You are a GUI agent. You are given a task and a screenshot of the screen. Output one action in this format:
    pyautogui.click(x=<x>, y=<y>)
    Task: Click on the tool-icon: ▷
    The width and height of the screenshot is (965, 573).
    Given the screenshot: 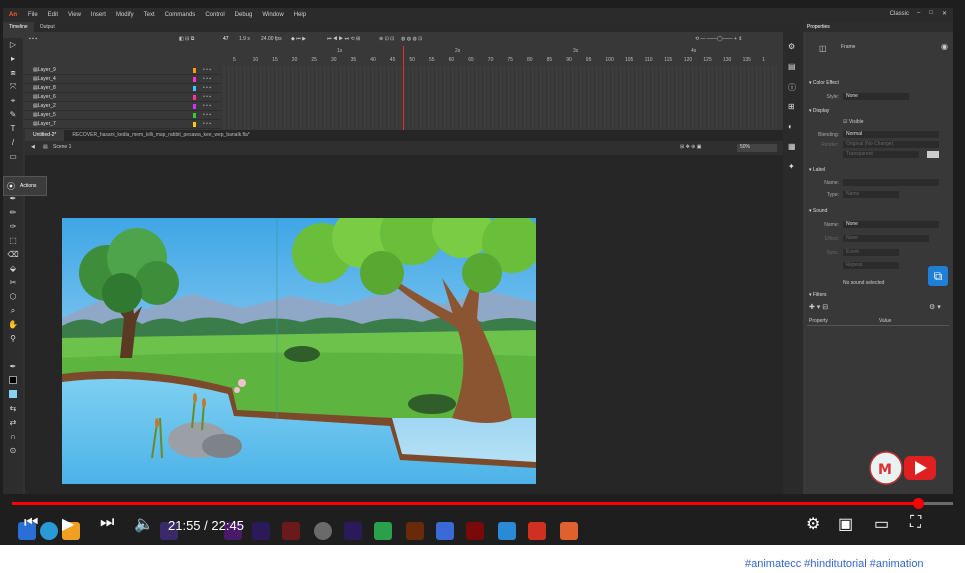 What is the action you would take?
    pyautogui.click(x=13, y=45)
    